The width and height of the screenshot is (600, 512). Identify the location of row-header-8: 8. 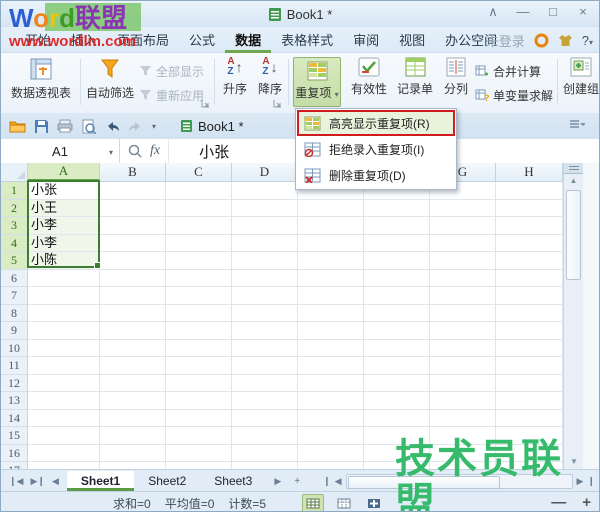
(14, 313).